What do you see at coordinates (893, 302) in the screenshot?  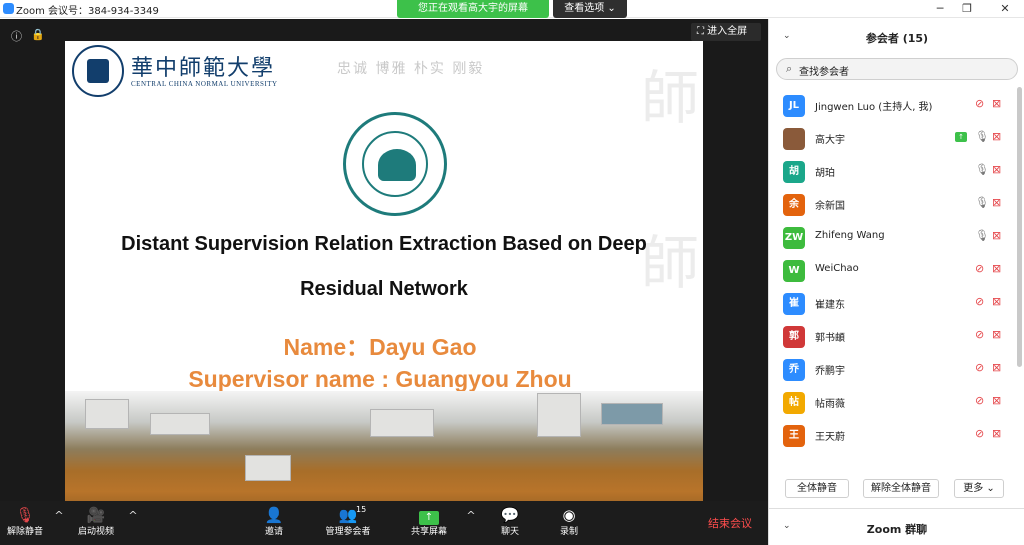 I see `participant-row: 崔崔建东 ⊘ ⊠` at bounding box center [893, 302].